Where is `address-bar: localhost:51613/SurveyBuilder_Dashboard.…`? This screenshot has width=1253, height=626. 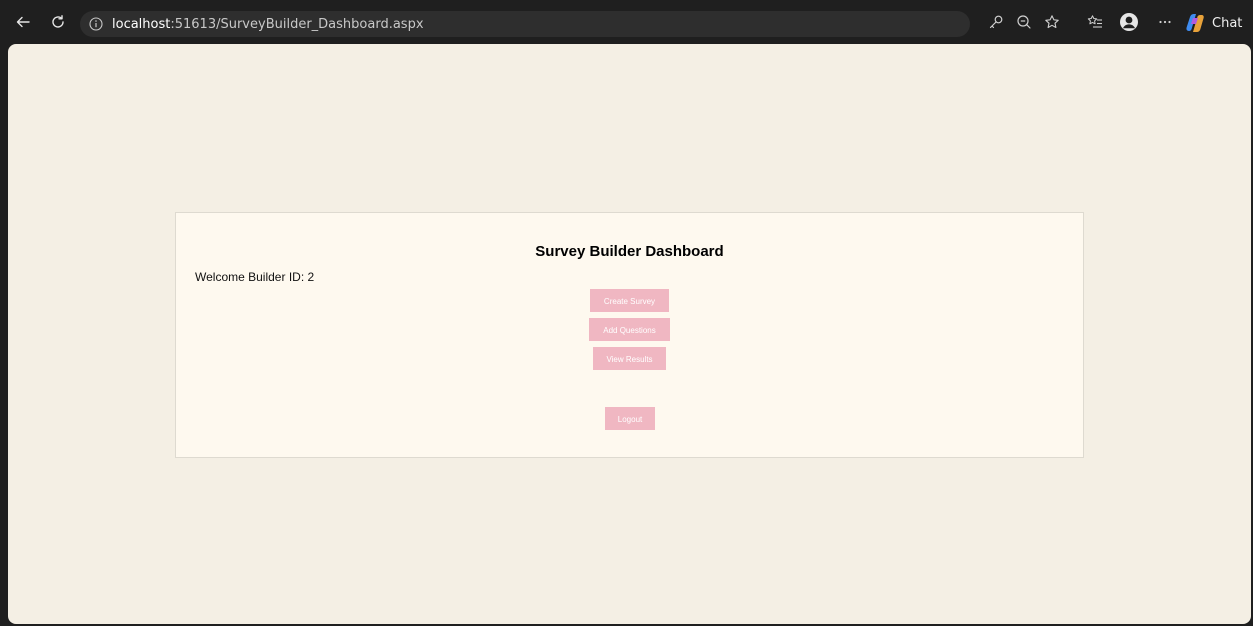
address-bar: localhost:51613/SurveyBuilder_Dashboard.… is located at coordinates (525, 24).